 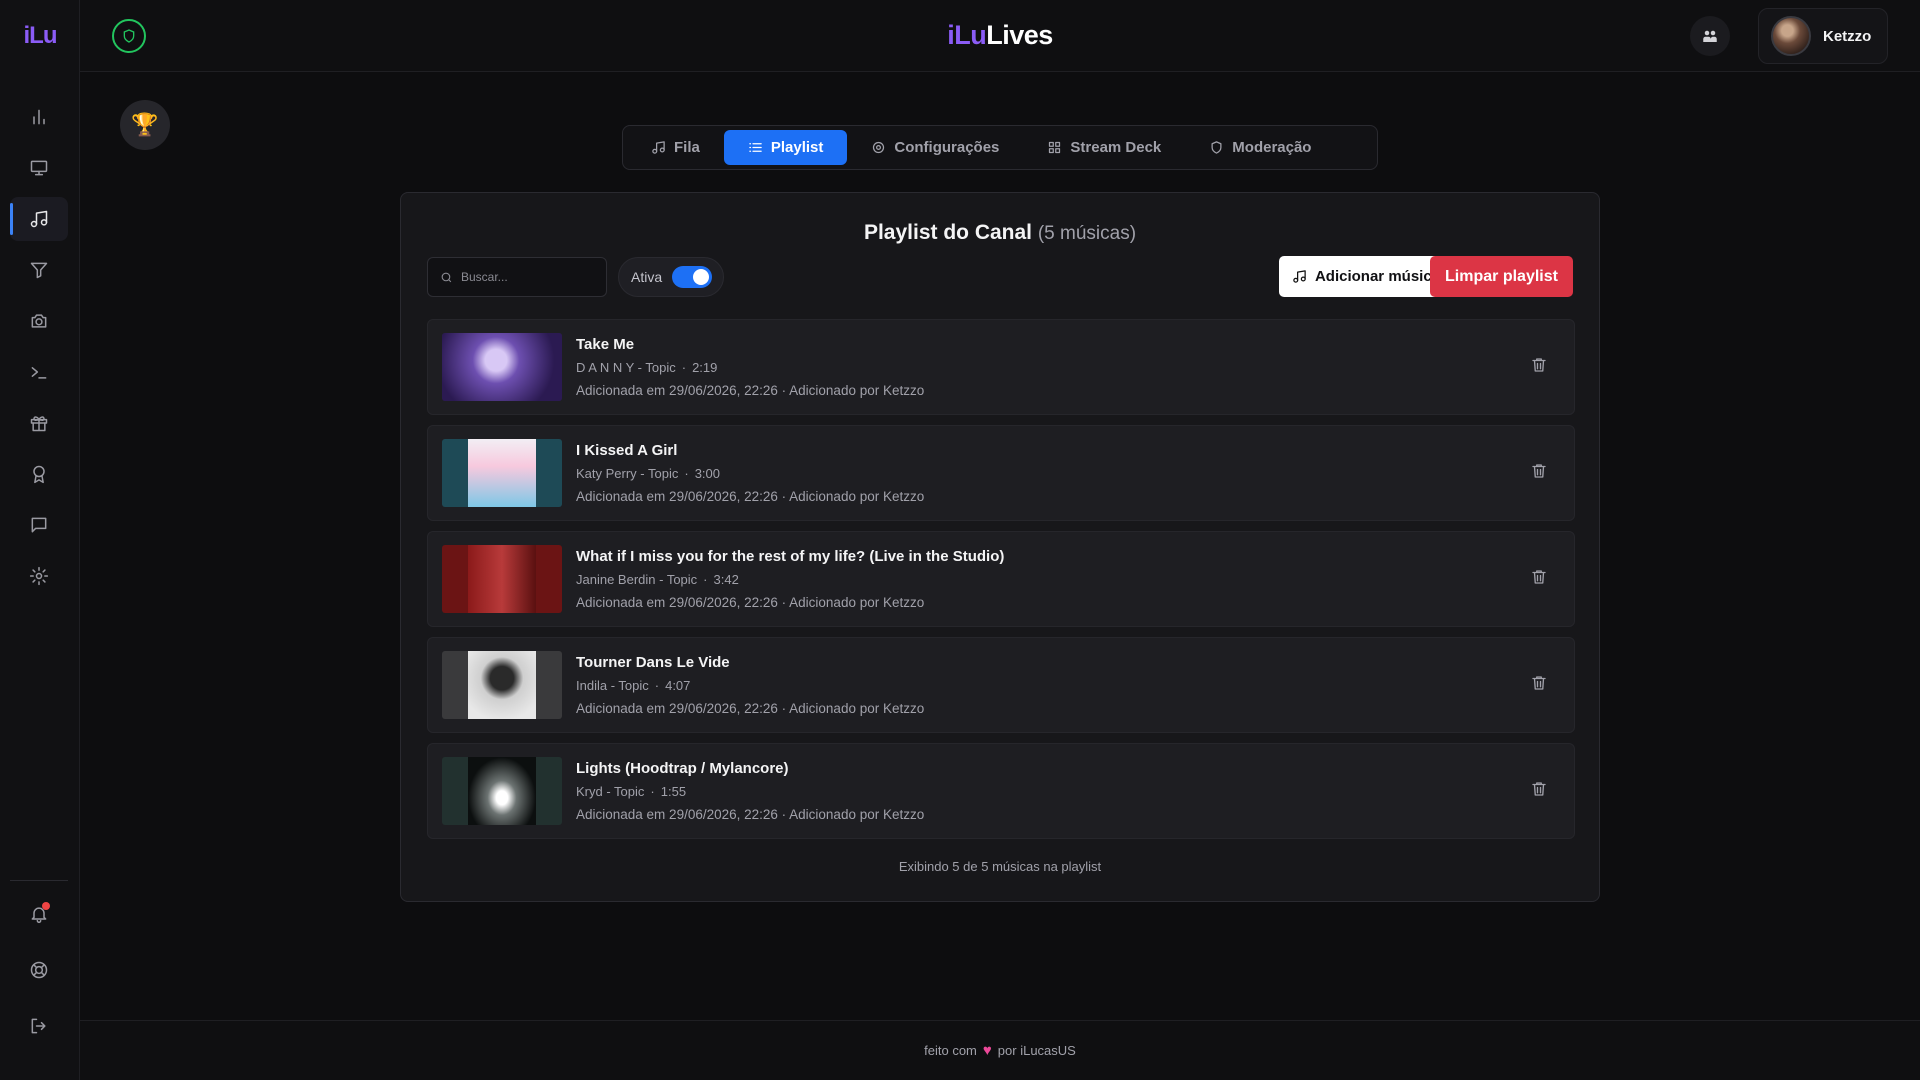 I want to click on song-meta: D A N N Y - Topic · 2:19, so click(x=646, y=367).